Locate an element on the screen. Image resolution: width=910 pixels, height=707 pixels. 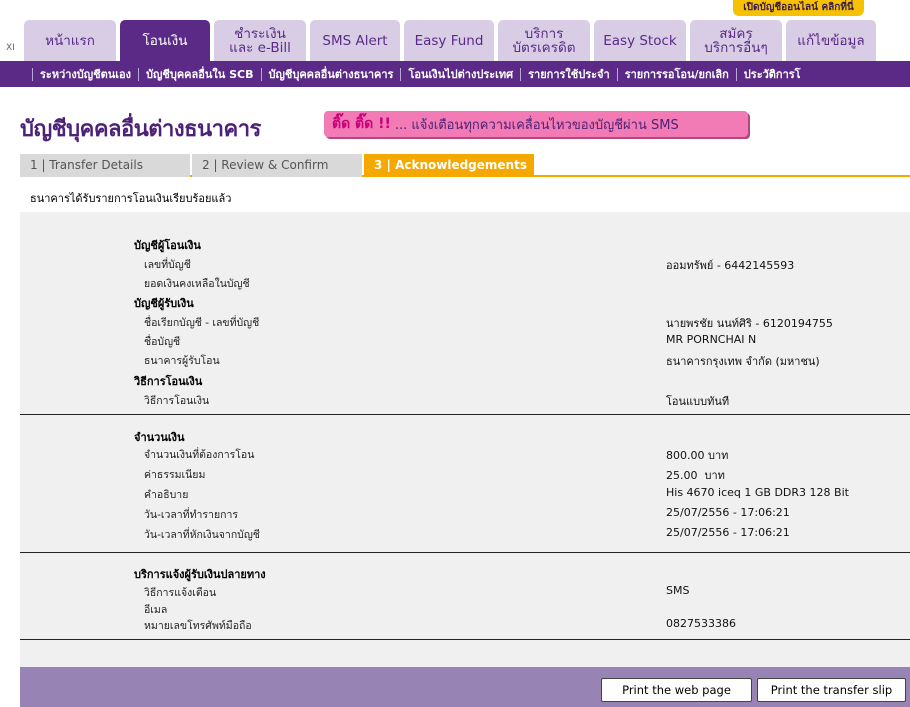
method-heading: วิธีการโอนเงิน is located at coordinates (168, 381).